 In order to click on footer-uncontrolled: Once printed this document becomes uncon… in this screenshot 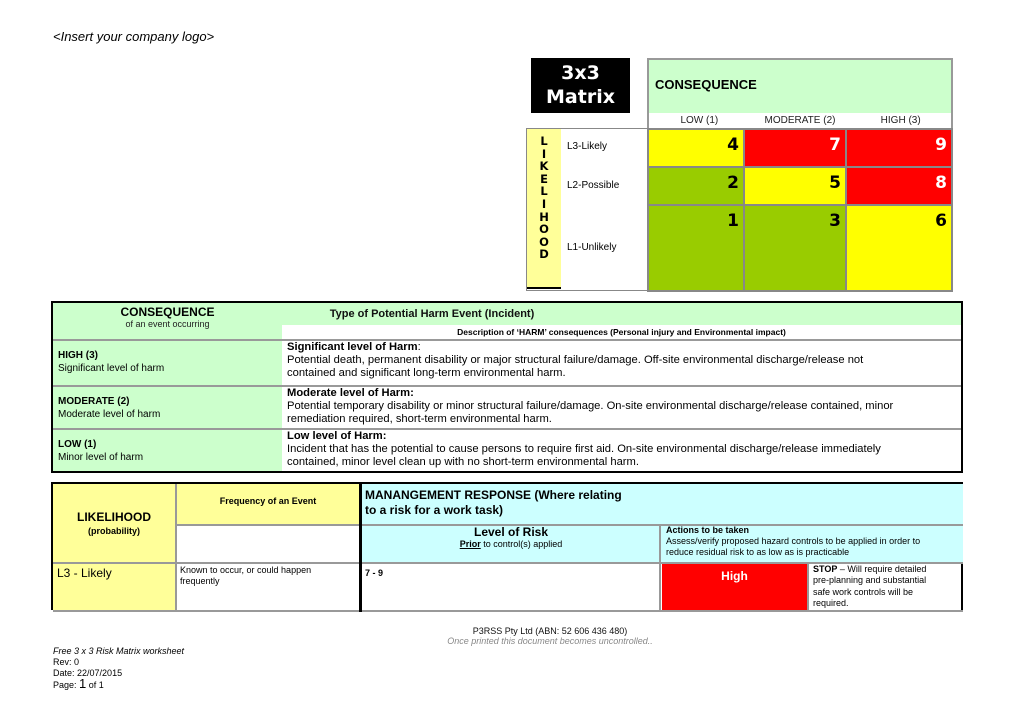, I will do `click(550, 641)`.